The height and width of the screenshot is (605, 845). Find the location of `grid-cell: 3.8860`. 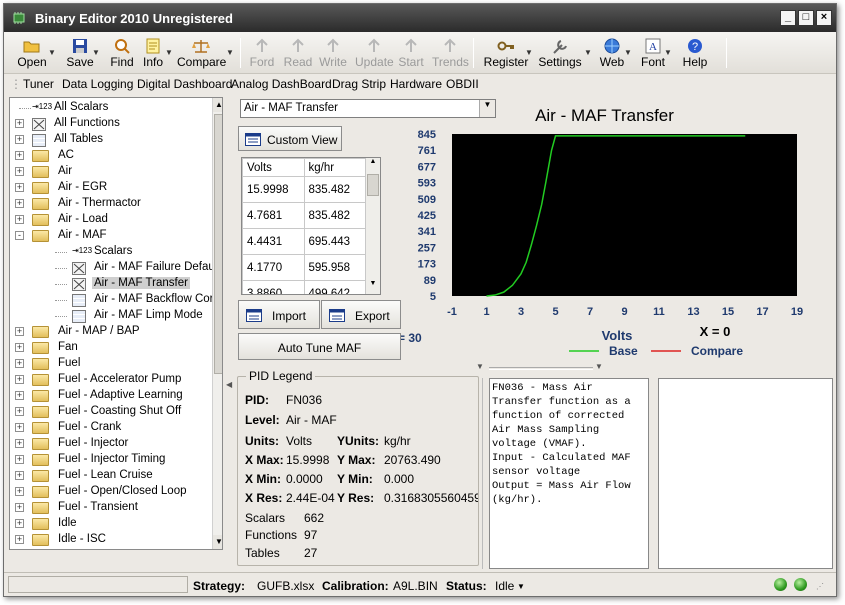

grid-cell: 3.8860 is located at coordinates (273, 287).